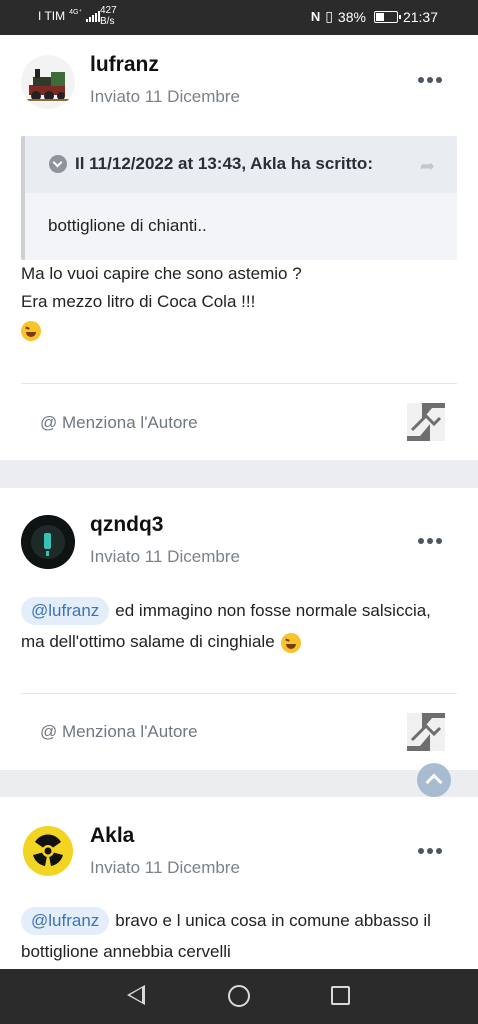 The image size is (478, 1024). What do you see at coordinates (434, 780) in the screenshot?
I see `scroll-to-top-button` at bounding box center [434, 780].